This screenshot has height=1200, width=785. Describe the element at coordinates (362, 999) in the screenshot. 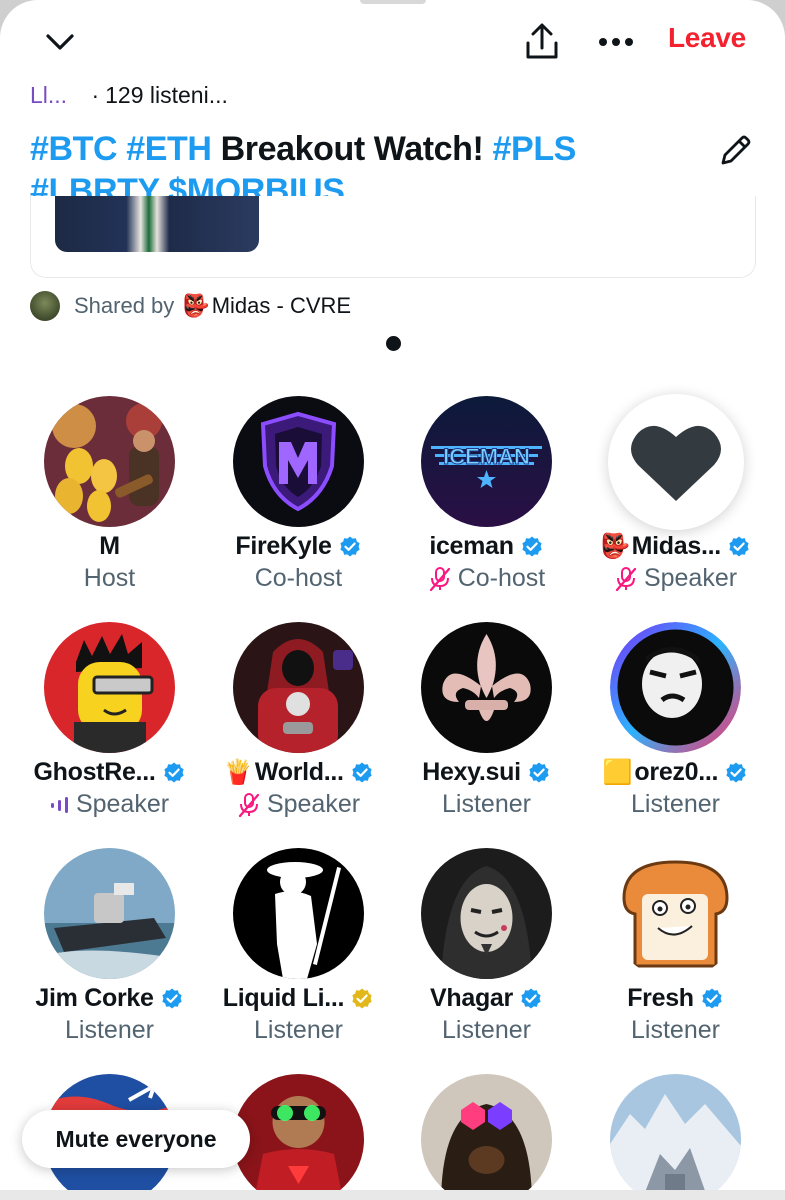

I see `verified-gold-badge-icon` at that location.